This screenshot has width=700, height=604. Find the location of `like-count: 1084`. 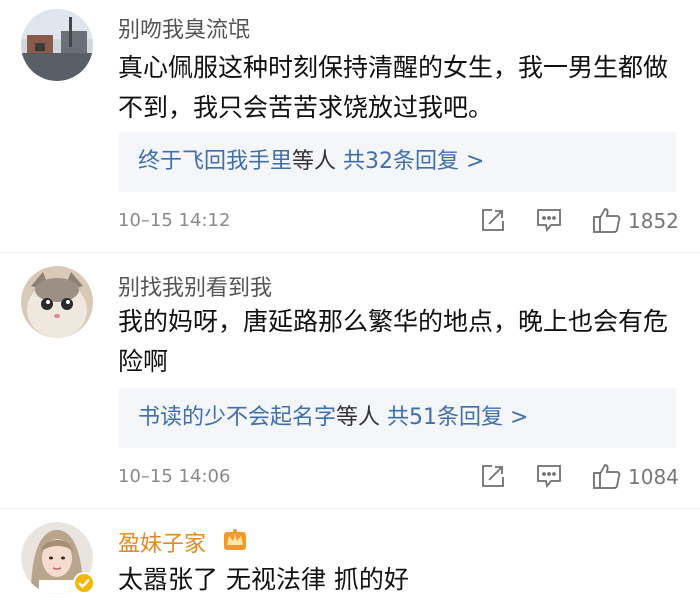

like-count: 1084 is located at coordinates (653, 477).